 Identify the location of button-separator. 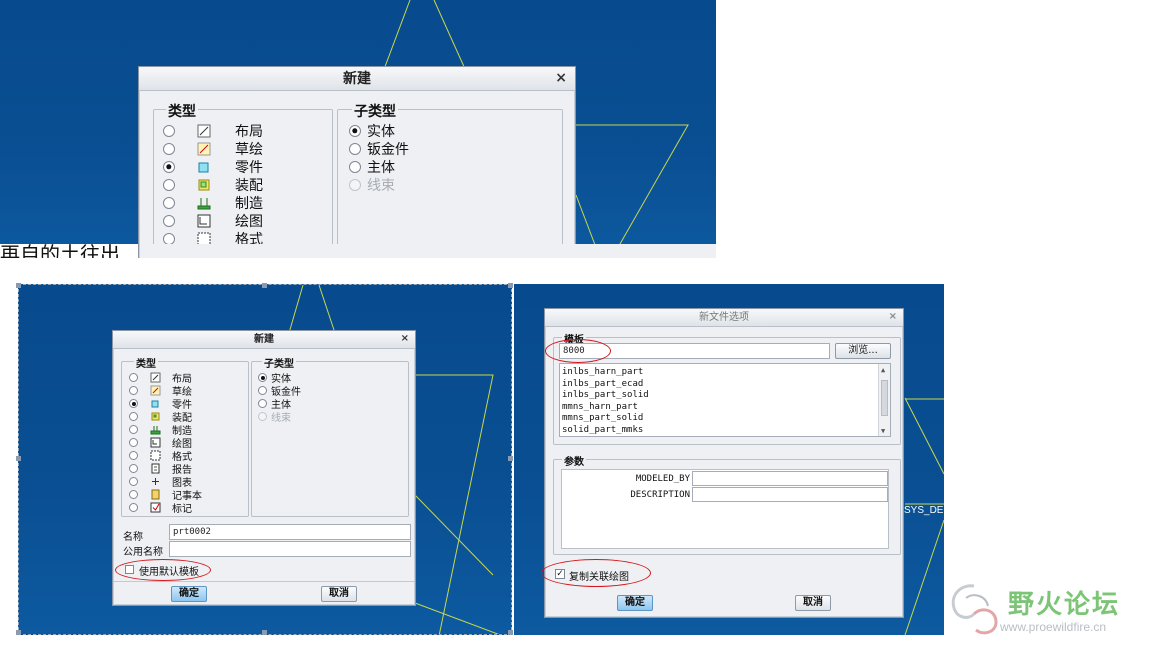
(264, 581).